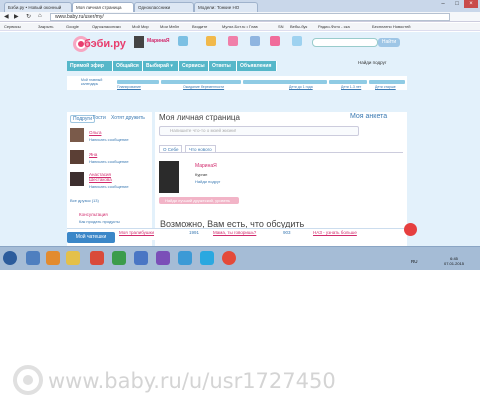 This screenshot has height=405, width=480. What do you see at coordinates (91, 237) in the screenshot?
I see `chat-button: Мой чатешки` at bounding box center [91, 237].